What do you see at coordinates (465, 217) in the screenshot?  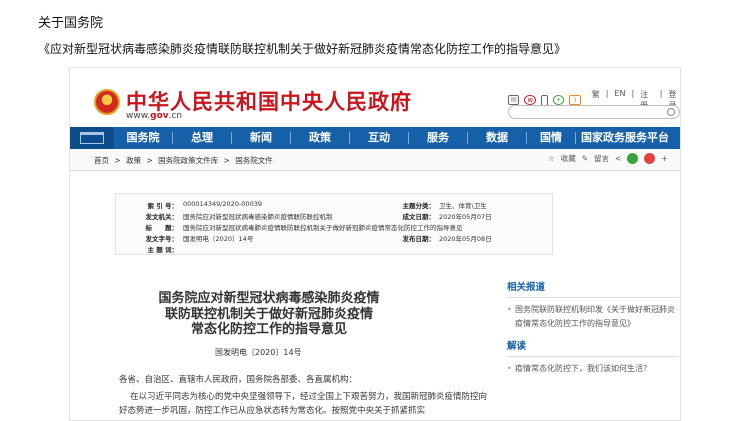 I see `meta-value: 2020年05月07日` at bounding box center [465, 217].